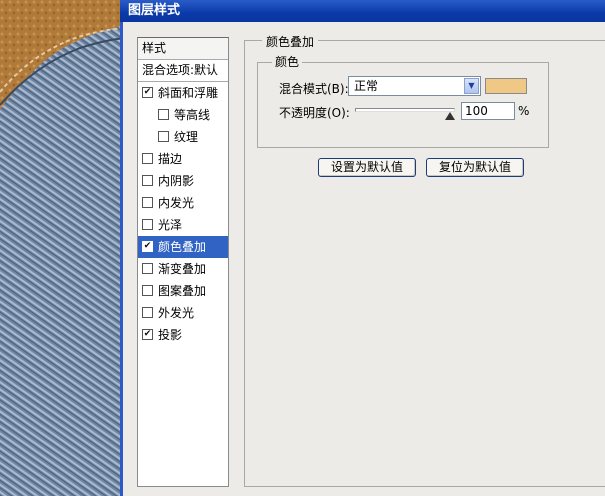 The width and height of the screenshot is (605, 496). Describe the element at coordinates (450, 116) in the screenshot. I see `opacity-slider-thumb` at that location.